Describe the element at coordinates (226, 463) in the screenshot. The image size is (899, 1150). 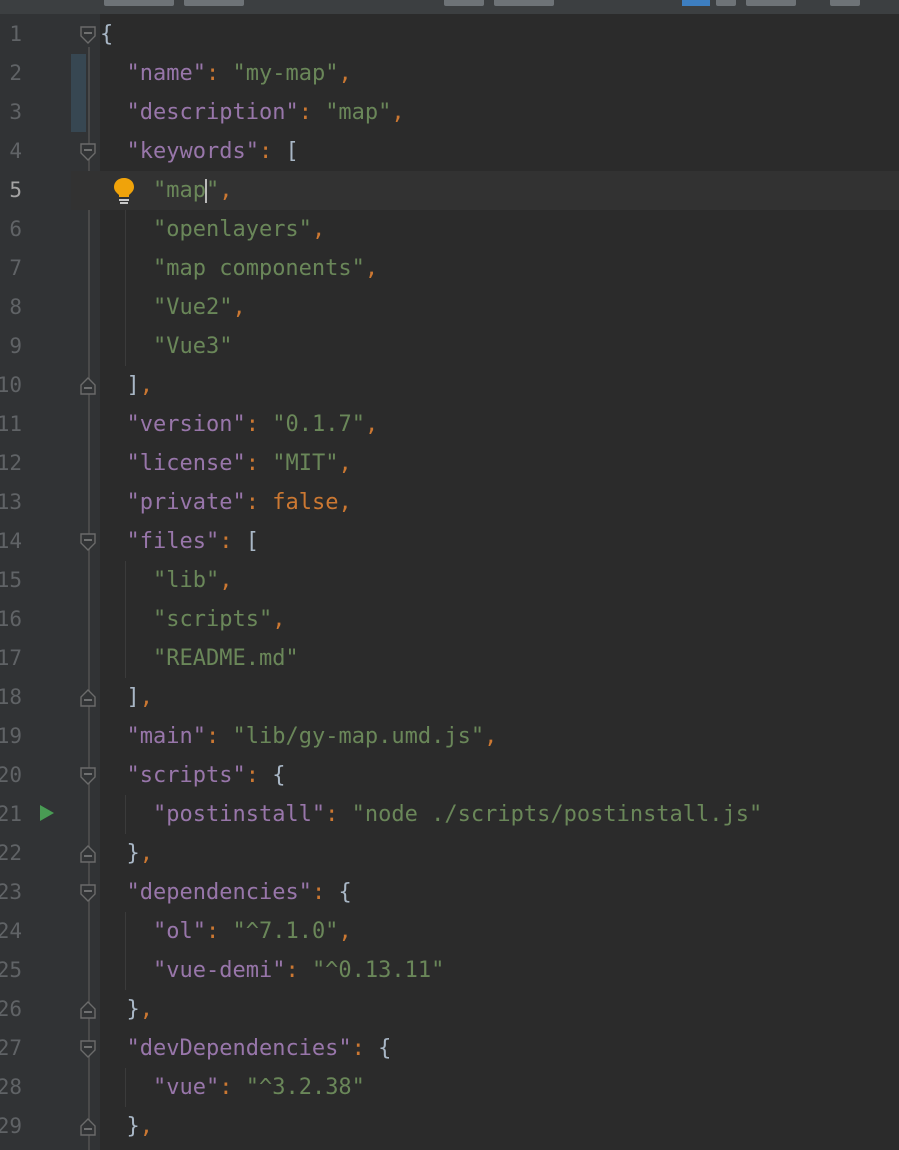
I see `code-text: "license": "MIT",` at that location.